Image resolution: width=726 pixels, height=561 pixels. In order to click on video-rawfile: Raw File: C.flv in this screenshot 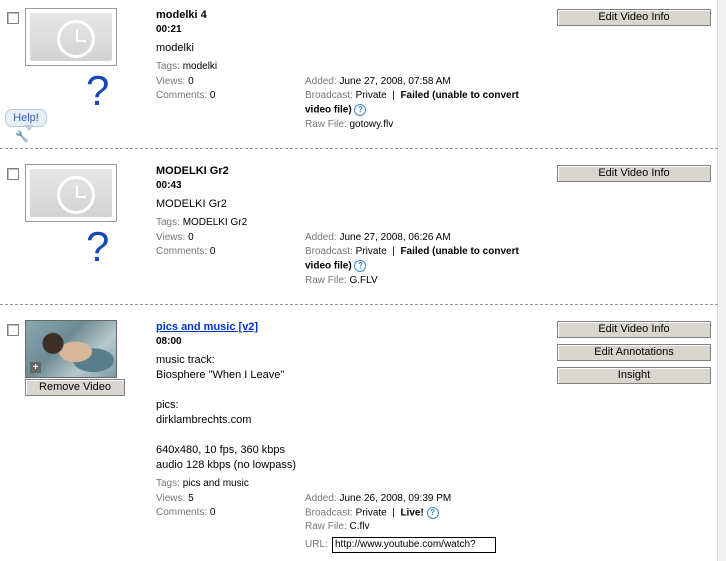, I will do `click(337, 526)`.